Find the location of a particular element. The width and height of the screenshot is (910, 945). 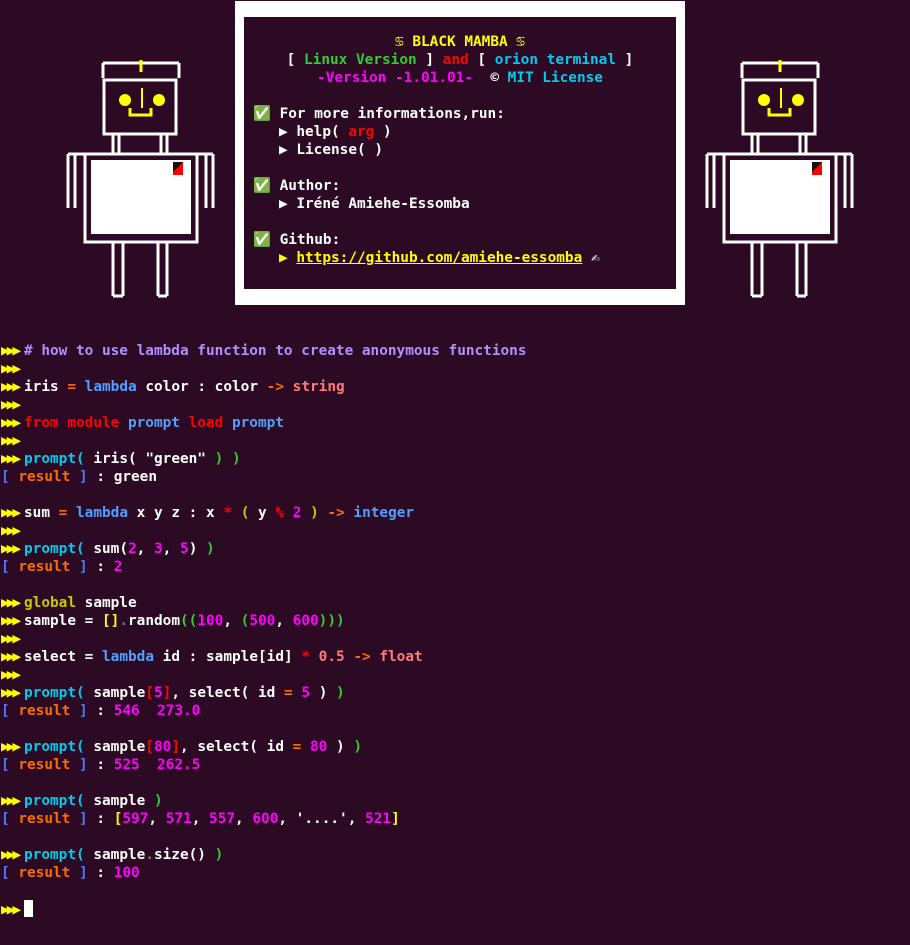

result-line: [ result ] : 546 273.0 is located at coordinates (453, 711).